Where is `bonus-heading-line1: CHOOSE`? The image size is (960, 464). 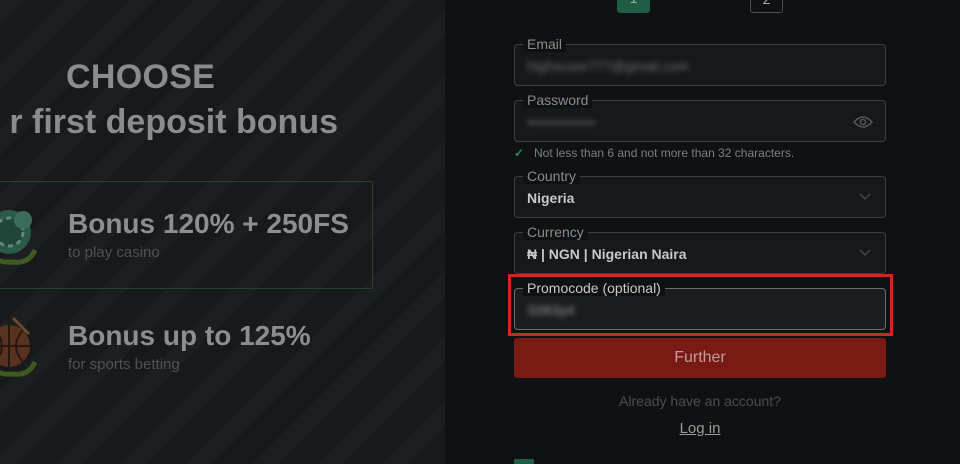
bonus-heading-line1: CHOOSE is located at coordinates (141, 77).